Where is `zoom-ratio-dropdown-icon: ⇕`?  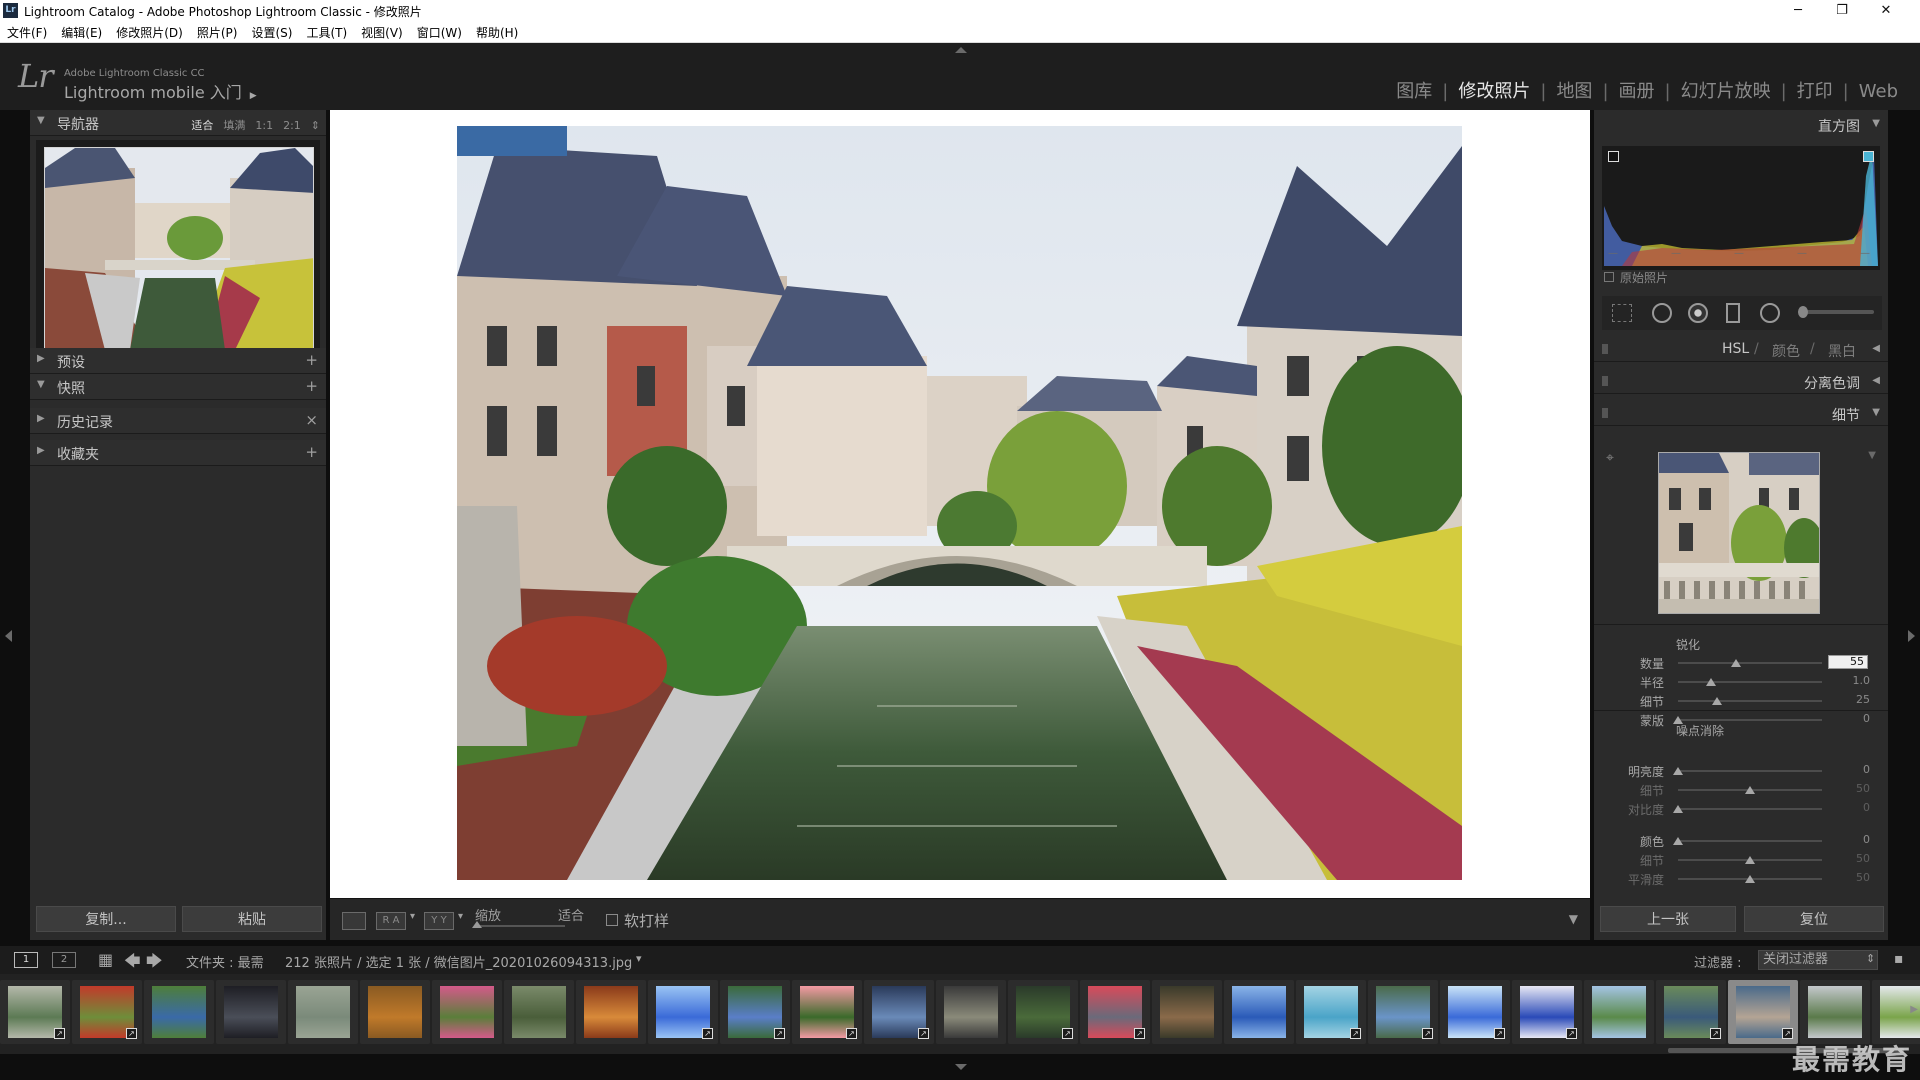
zoom-ratio-dropdown-icon: ⇕ is located at coordinates (315, 125).